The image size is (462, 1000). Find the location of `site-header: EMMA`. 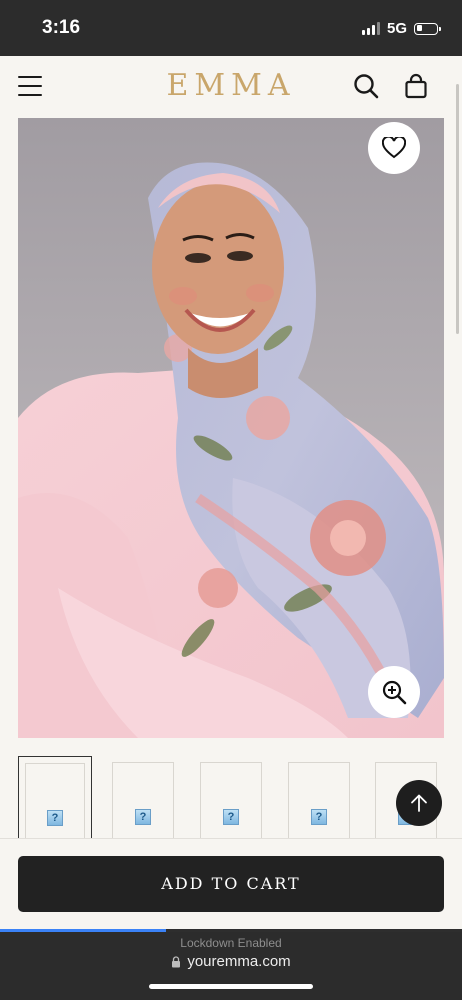

site-header: EMMA is located at coordinates (231, 86).